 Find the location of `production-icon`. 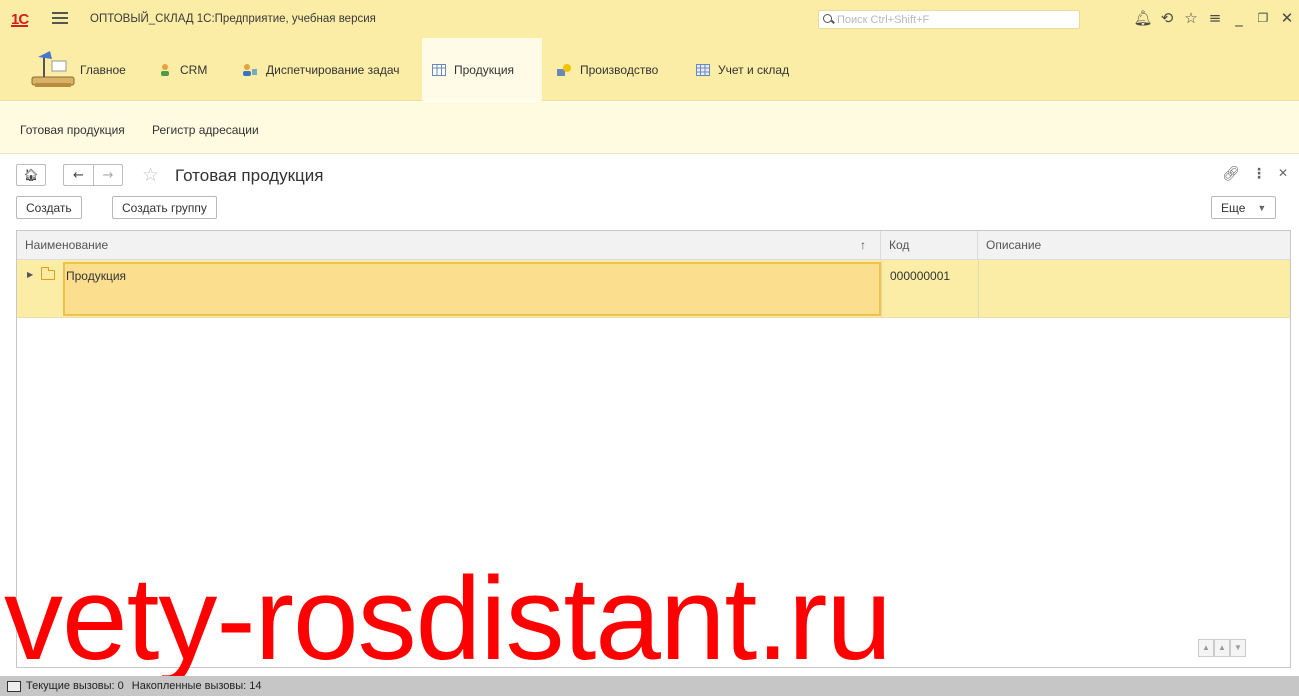

production-icon is located at coordinates (564, 69).